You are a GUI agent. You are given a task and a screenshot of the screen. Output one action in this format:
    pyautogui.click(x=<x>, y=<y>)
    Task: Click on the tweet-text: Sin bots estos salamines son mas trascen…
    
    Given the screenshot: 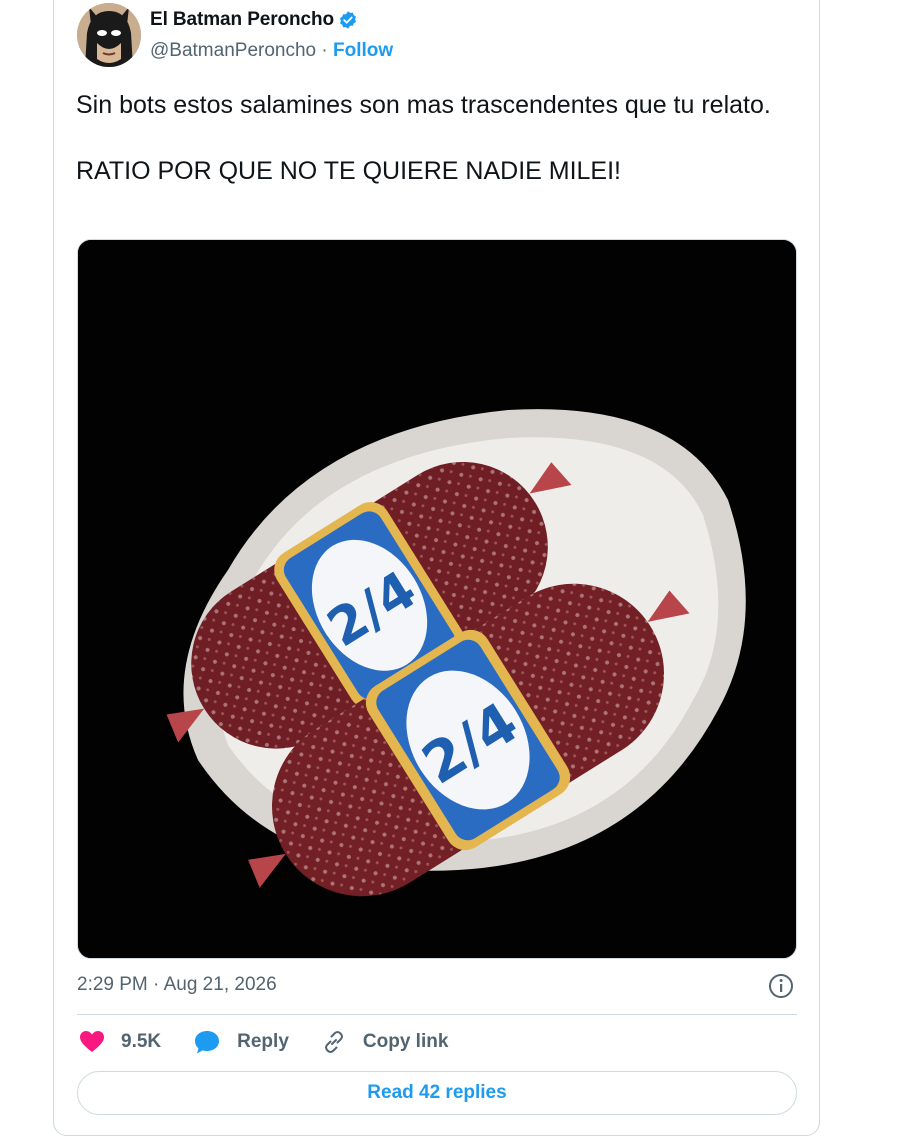 What is the action you would take?
    pyautogui.click(x=423, y=138)
    